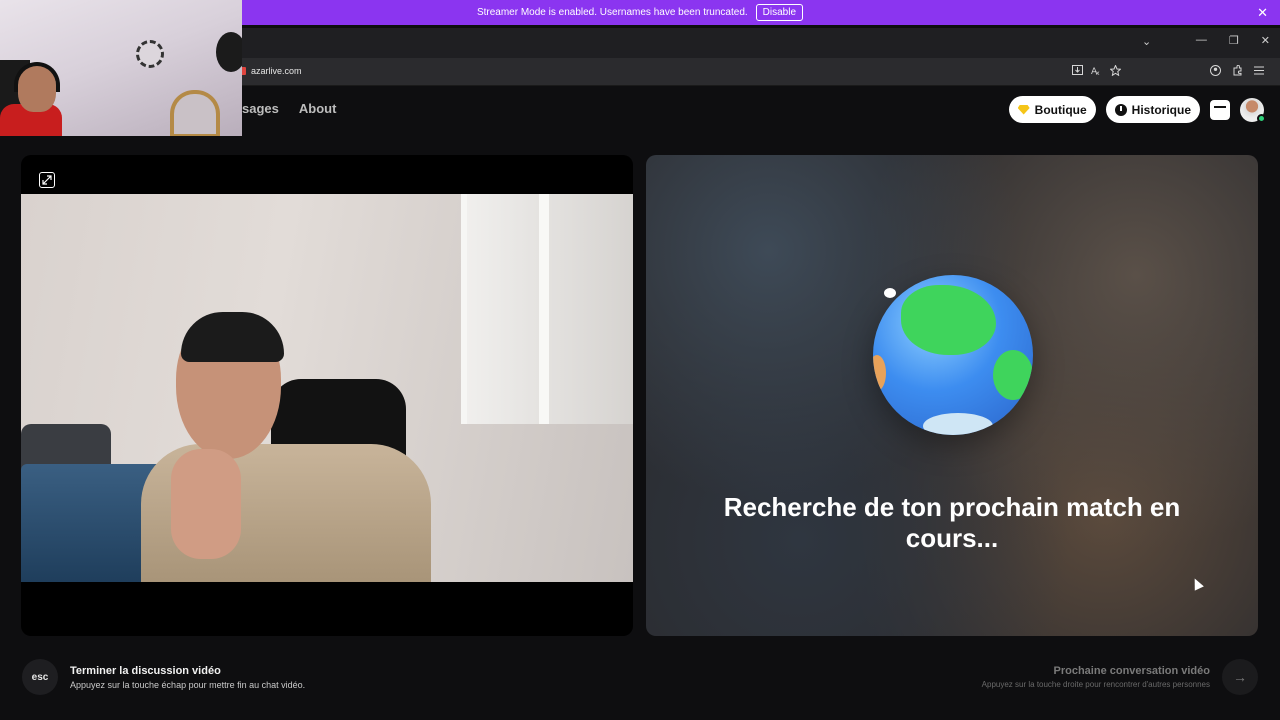 The height and width of the screenshot is (720, 1280). What do you see at coordinates (206, 504) in the screenshot?
I see `person-hand` at bounding box center [206, 504].